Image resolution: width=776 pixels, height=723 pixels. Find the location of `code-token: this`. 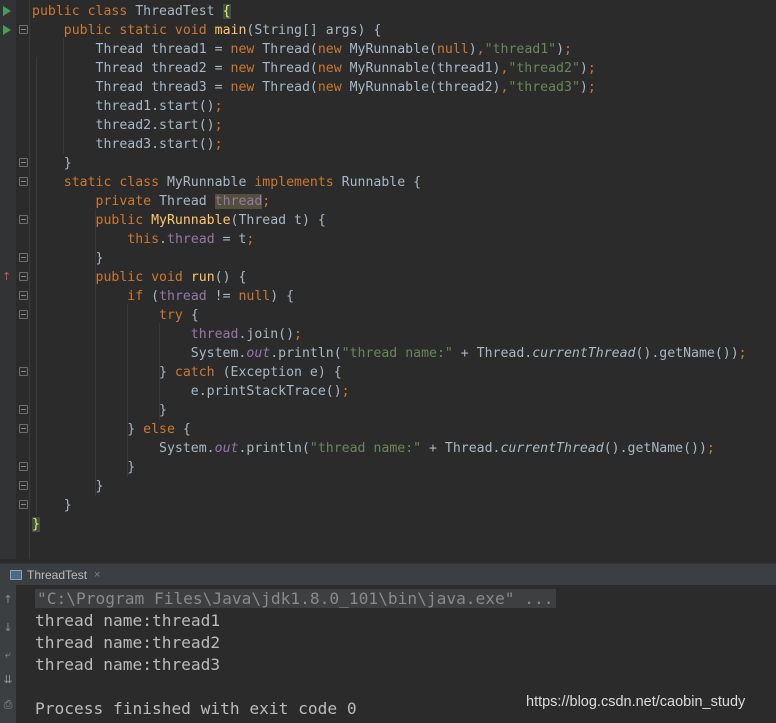

code-token: this is located at coordinates (143, 239).